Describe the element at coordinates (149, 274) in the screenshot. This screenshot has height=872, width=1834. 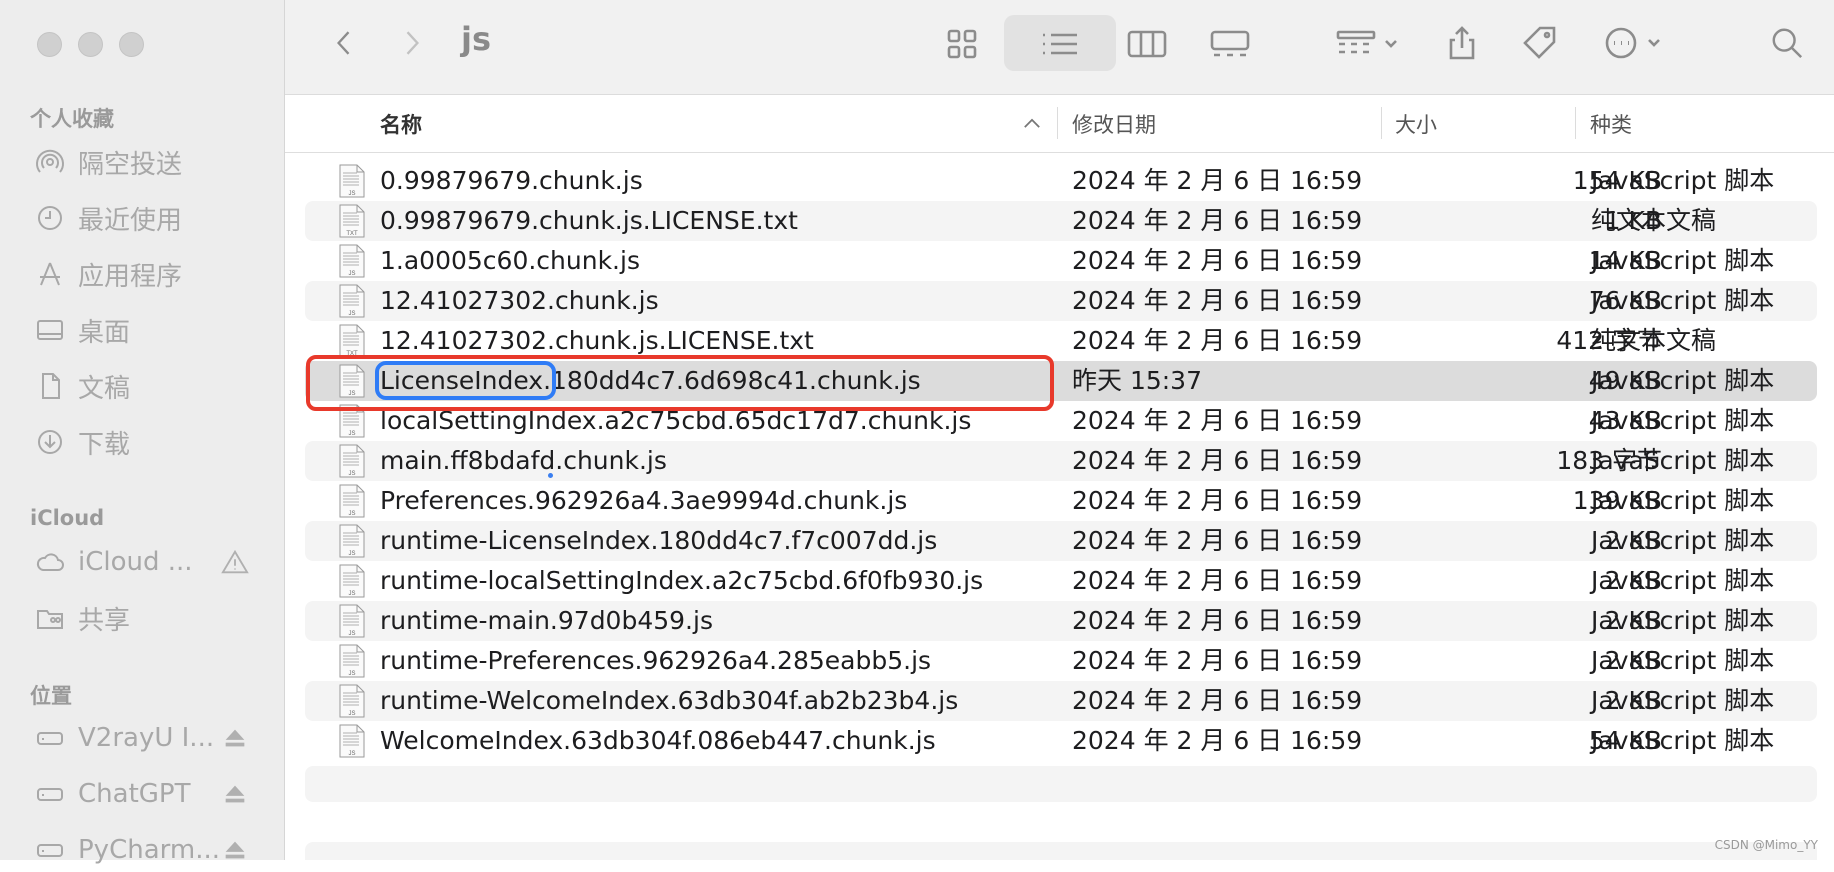
I see `sidebar-item-applications: 应用程序` at that location.